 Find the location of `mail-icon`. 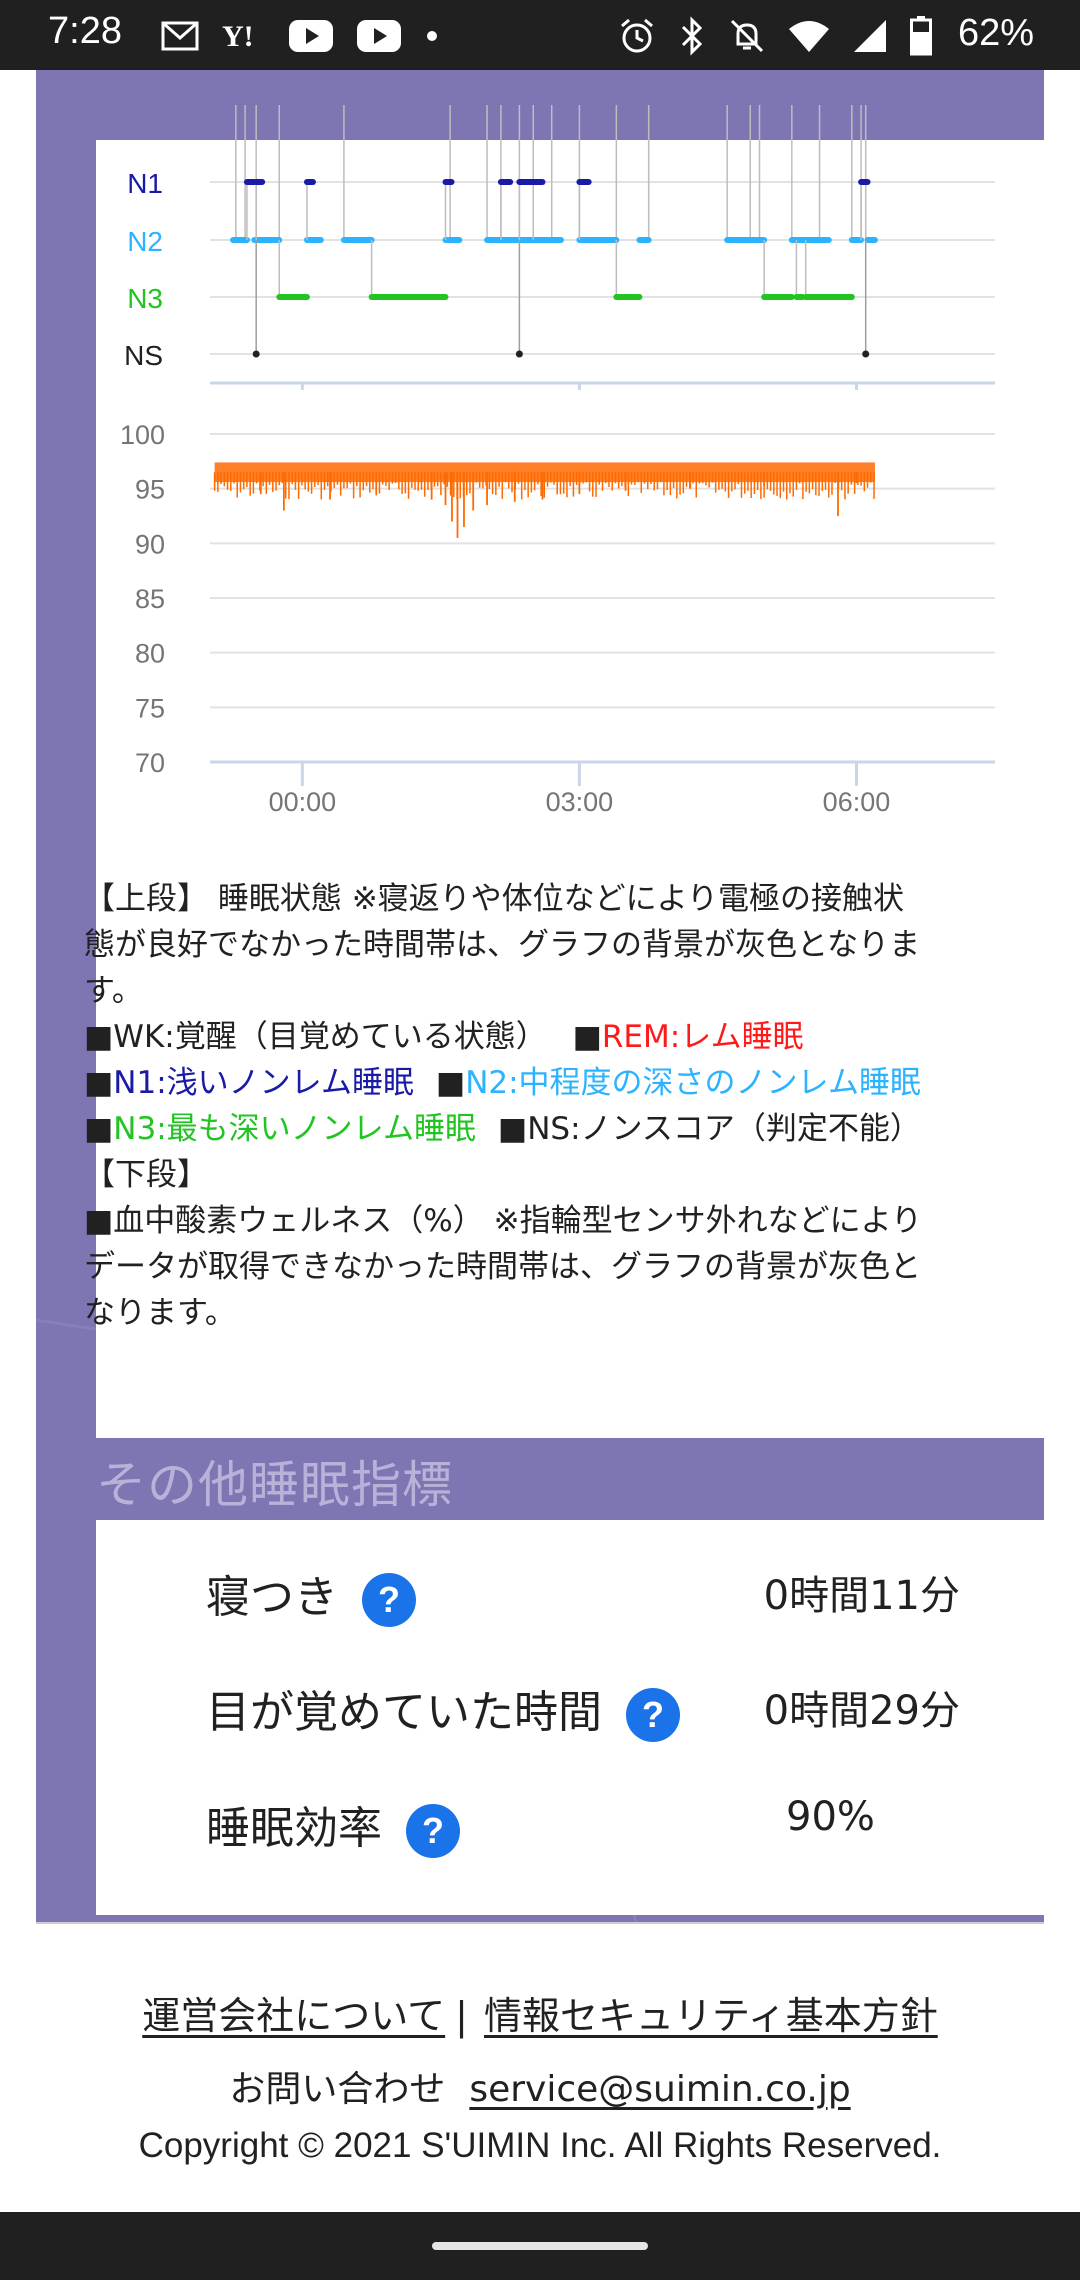

mail-icon is located at coordinates (180, 36).